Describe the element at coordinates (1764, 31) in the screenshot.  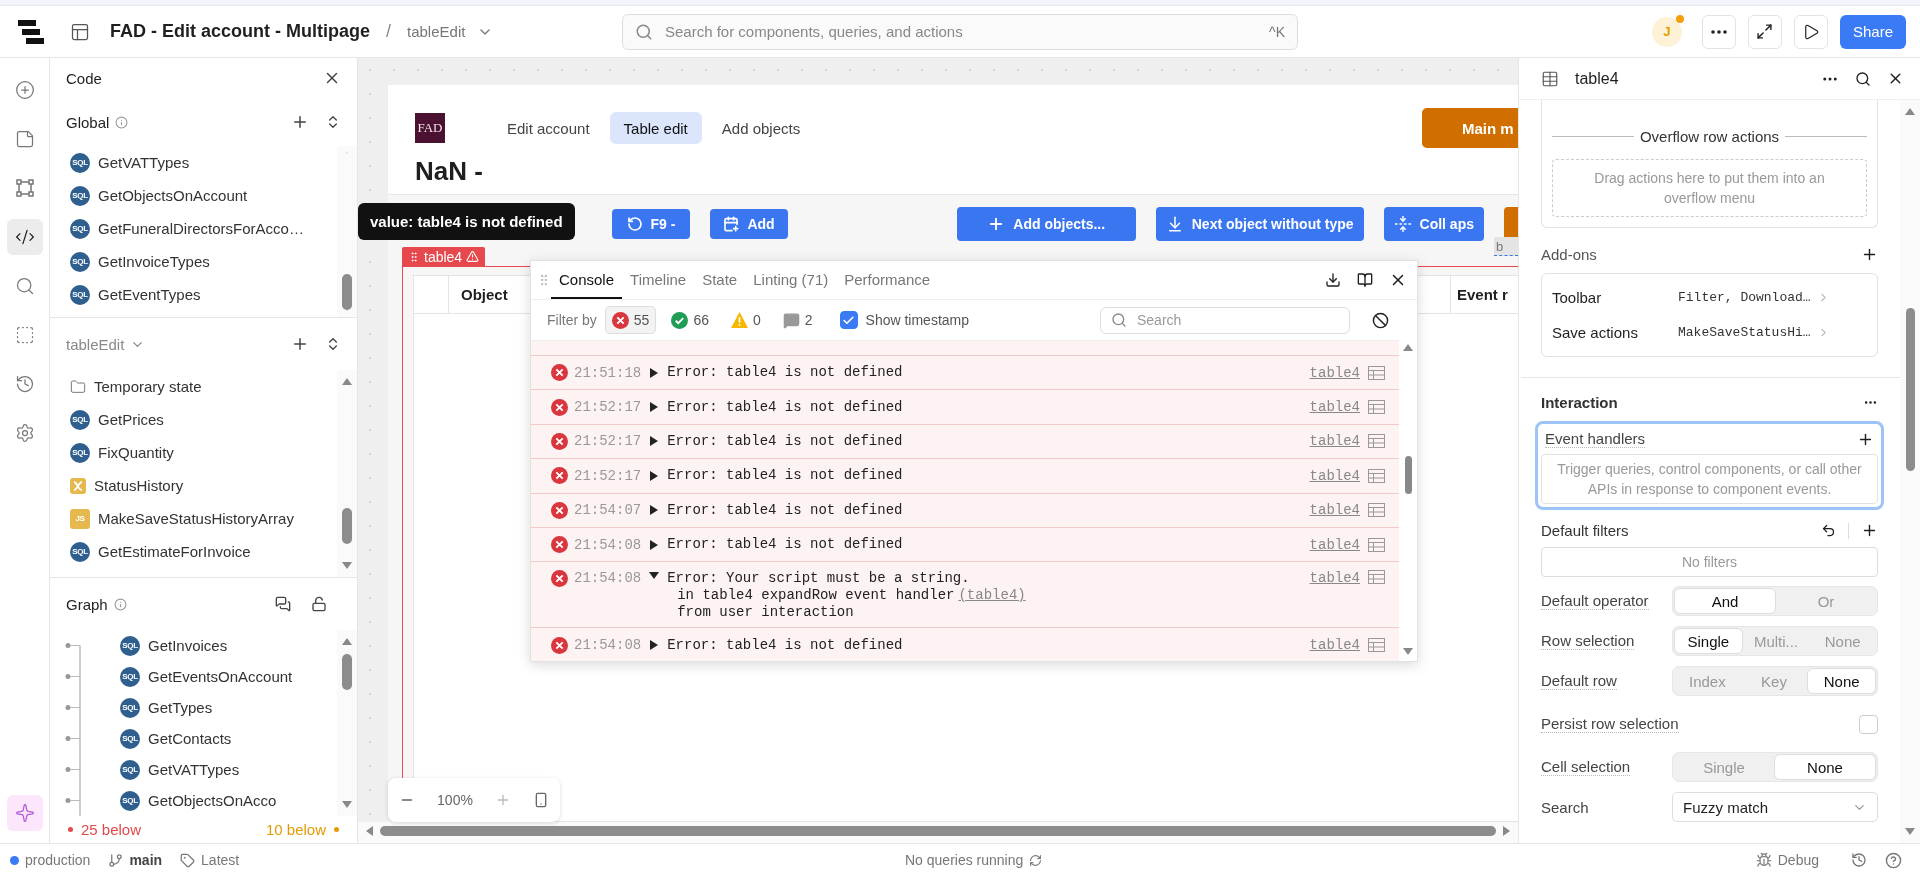
I see `expand-button` at that location.